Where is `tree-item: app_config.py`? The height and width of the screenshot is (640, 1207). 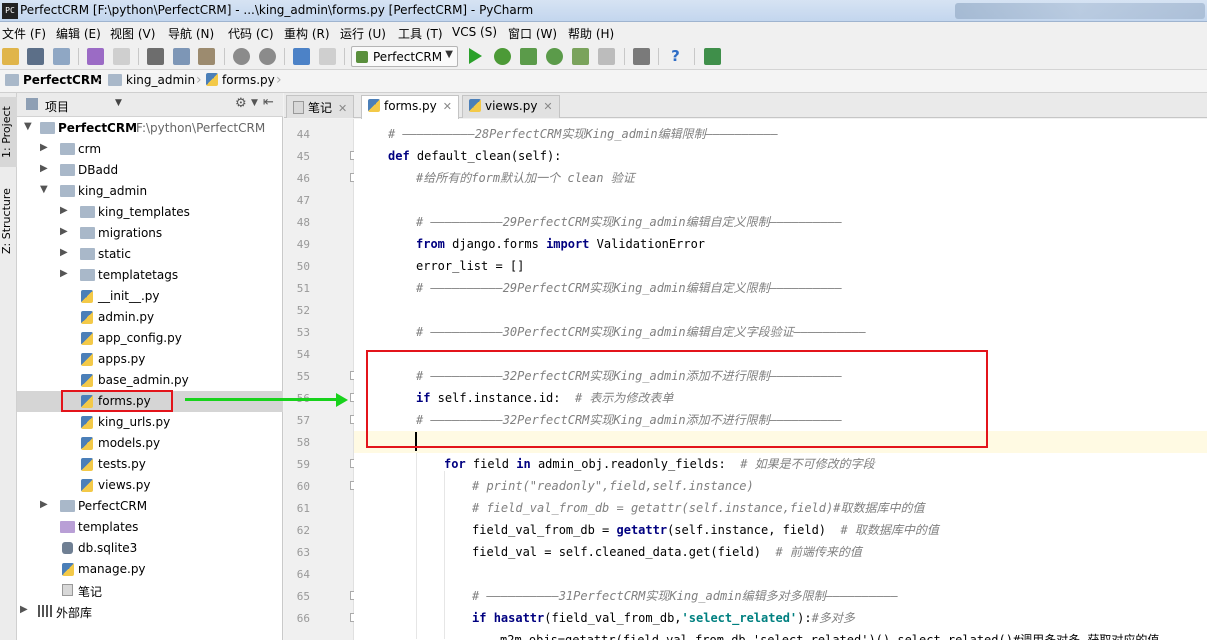
tree-item: app_config.py is located at coordinates (150, 338).